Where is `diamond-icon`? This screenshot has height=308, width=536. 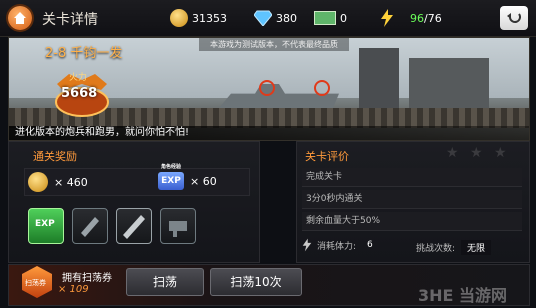 diamond-icon is located at coordinates (263, 18).